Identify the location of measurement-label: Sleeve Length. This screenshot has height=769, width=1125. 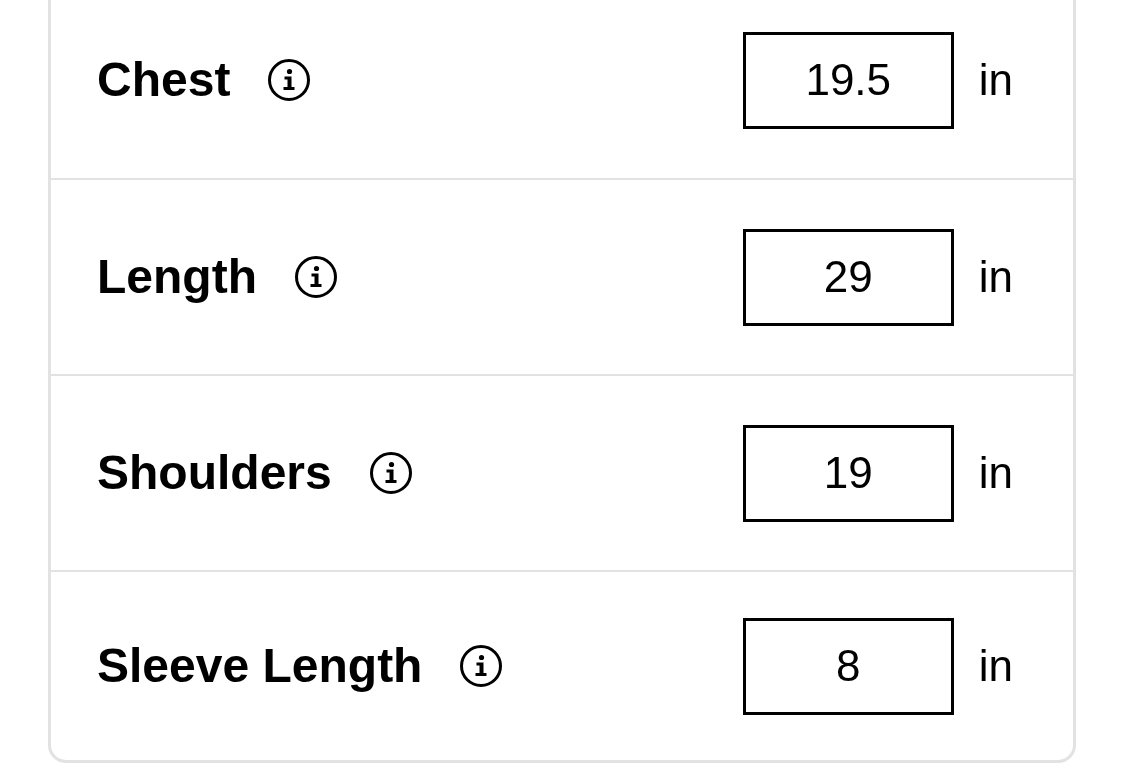
(260, 666).